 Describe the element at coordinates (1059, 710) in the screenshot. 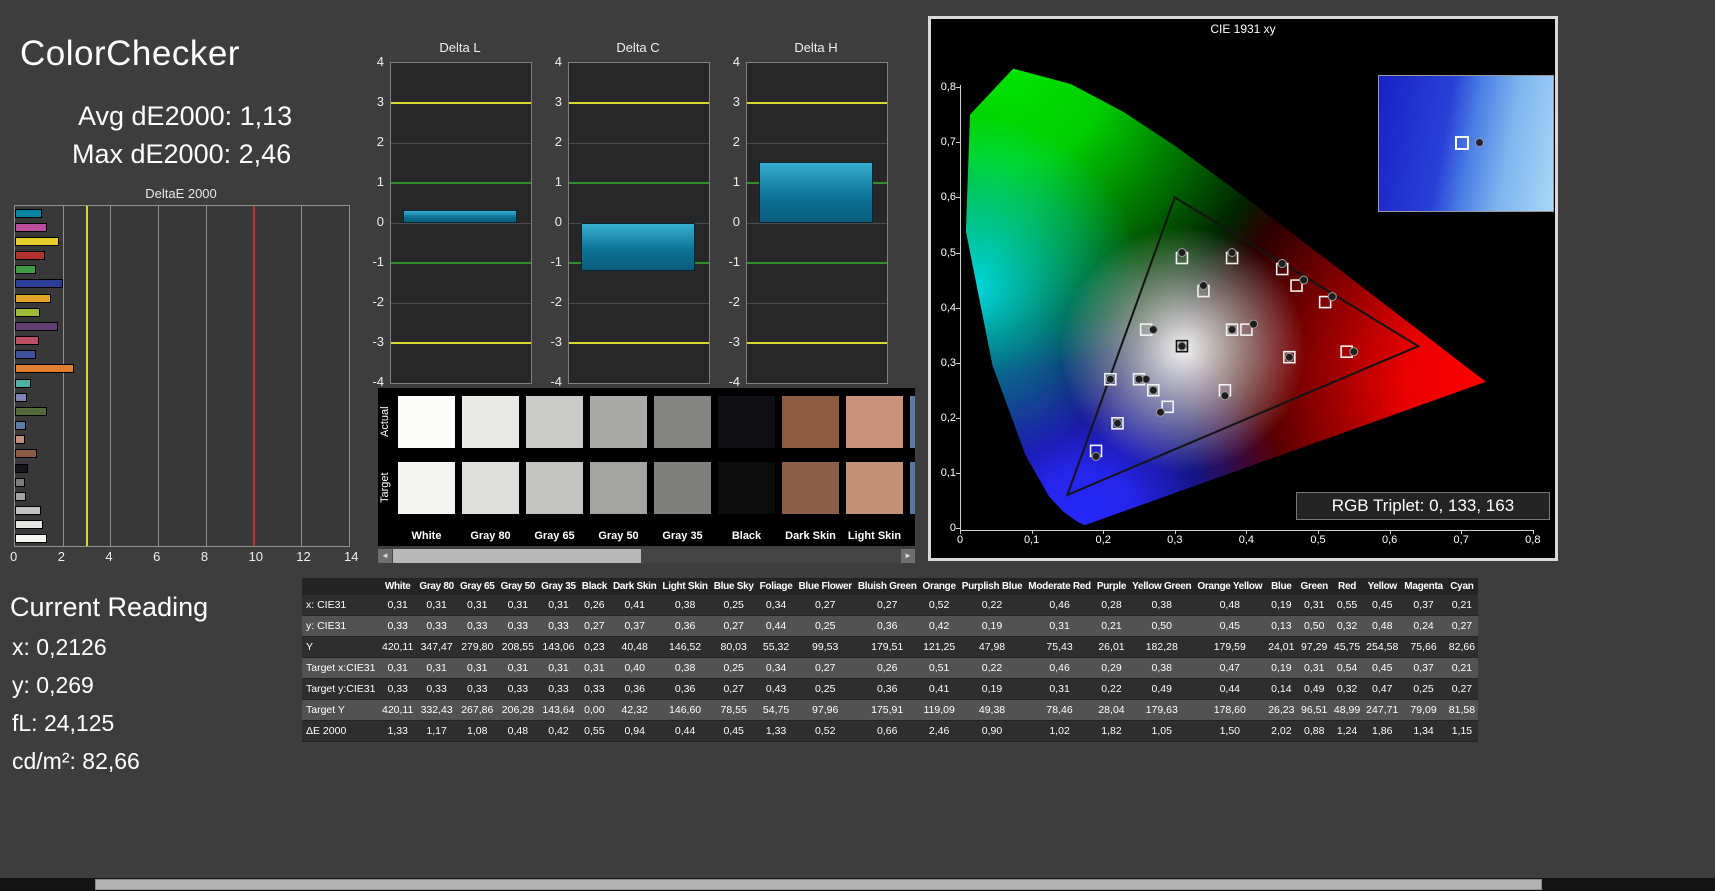

I see `table-cell: 78,46` at that location.